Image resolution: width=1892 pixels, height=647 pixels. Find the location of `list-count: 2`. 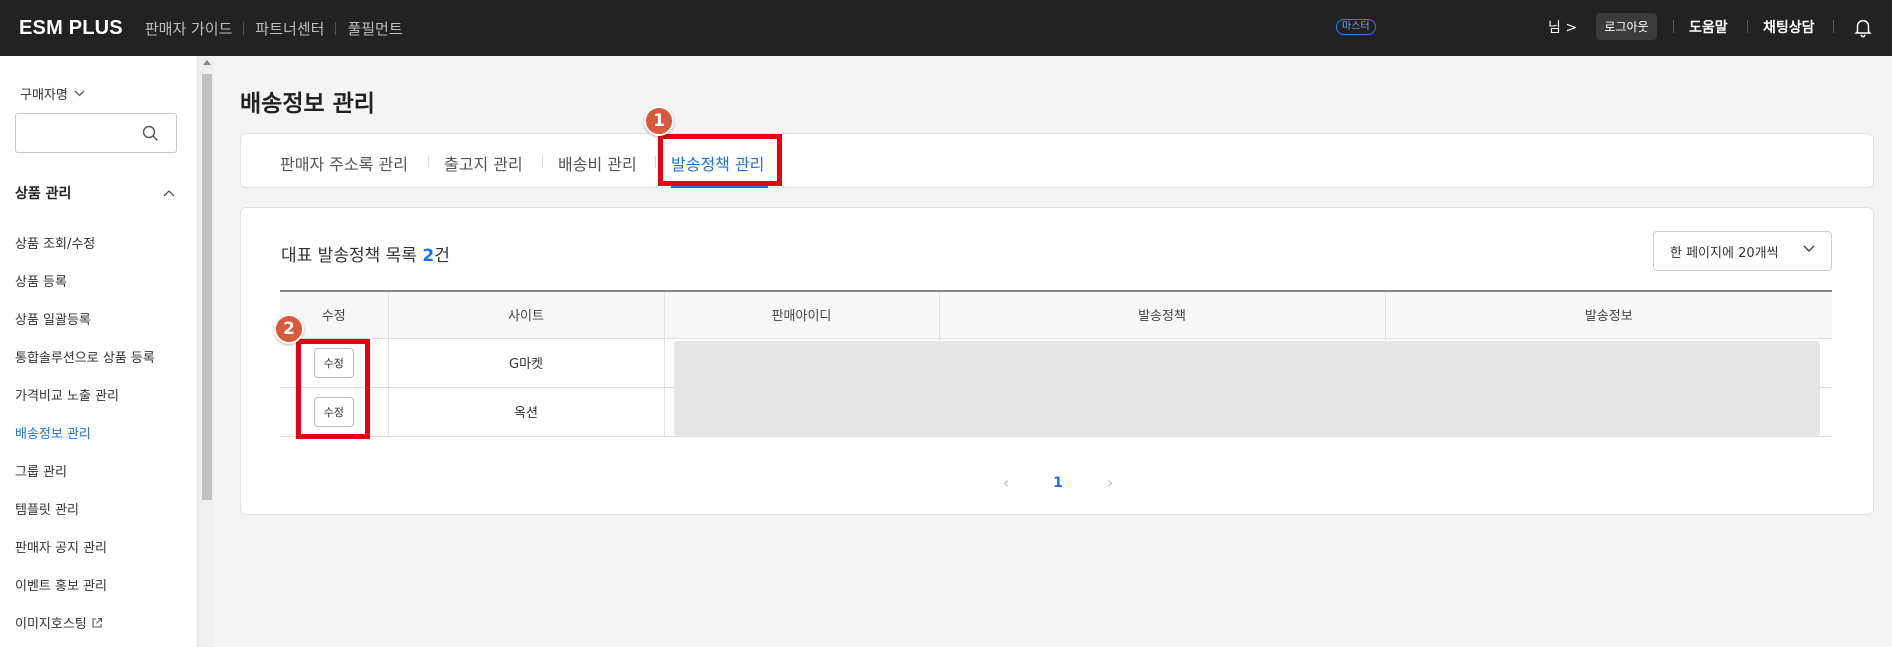

list-count: 2 is located at coordinates (428, 256).